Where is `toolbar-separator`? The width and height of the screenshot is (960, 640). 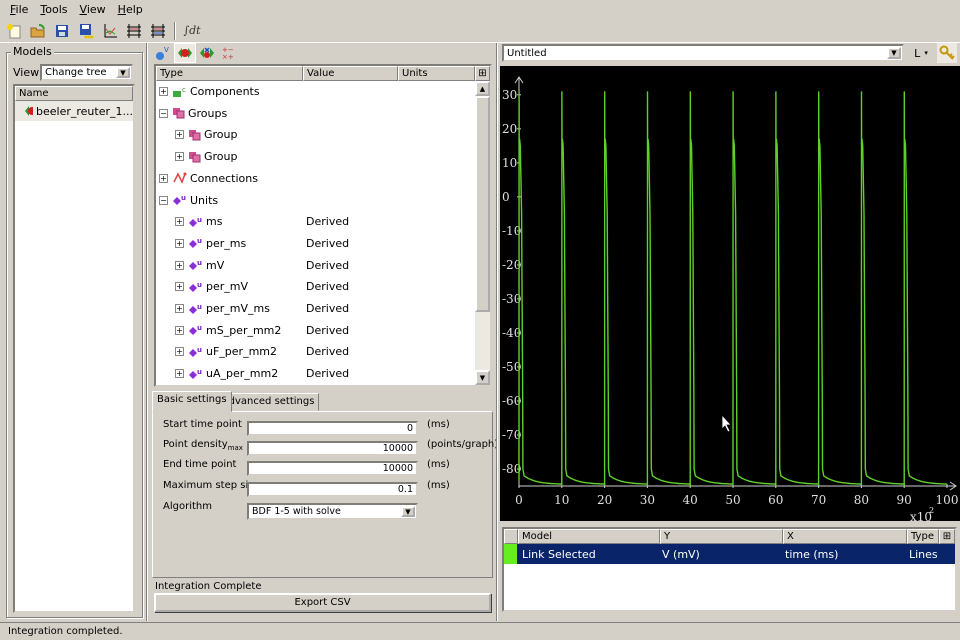 toolbar-separator is located at coordinates (175, 30).